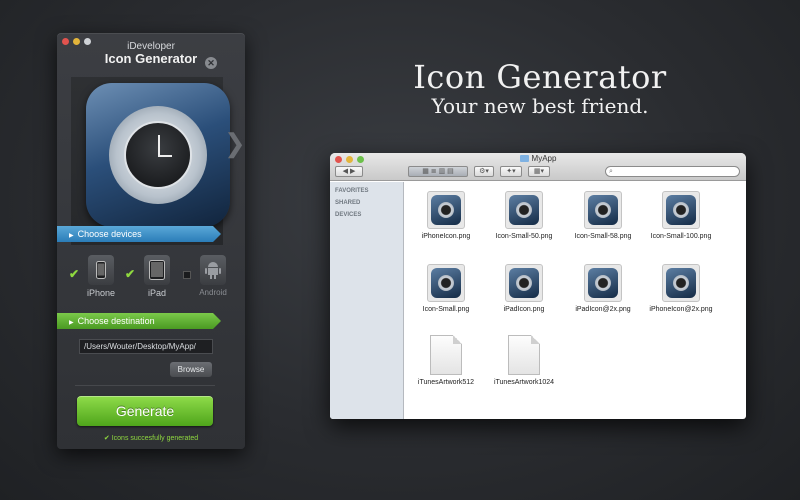  Describe the element at coordinates (74, 274) in the screenshot. I see `iphone-checkbox: ✔` at that location.